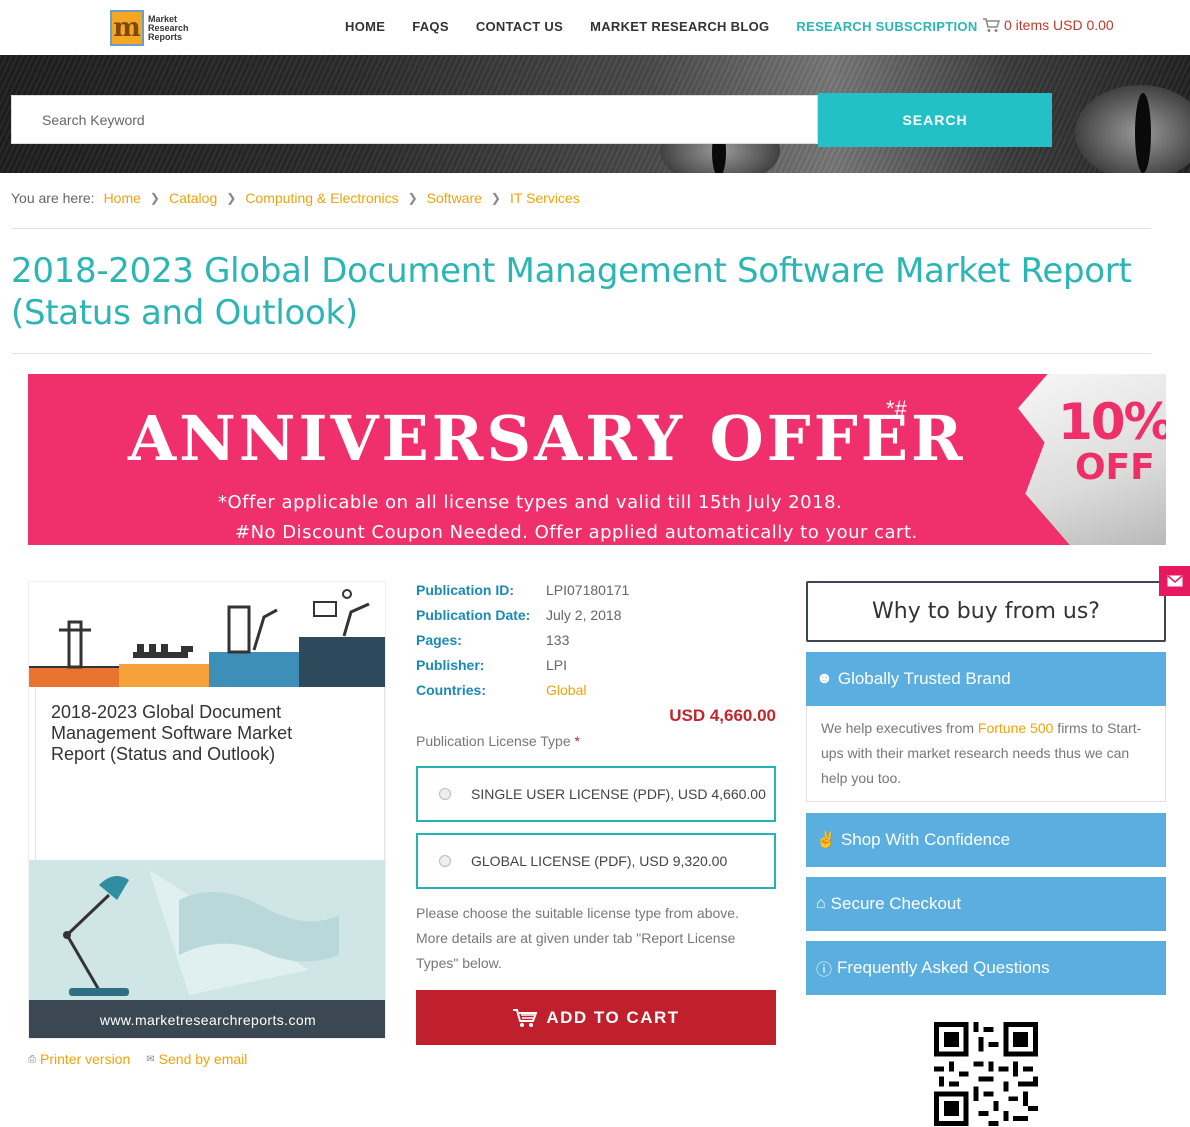 The image size is (1190, 1127). Describe the element at coordinates (519, 26) in the screenshot. I see `nav-contact-us: CONTACT US` at that location.